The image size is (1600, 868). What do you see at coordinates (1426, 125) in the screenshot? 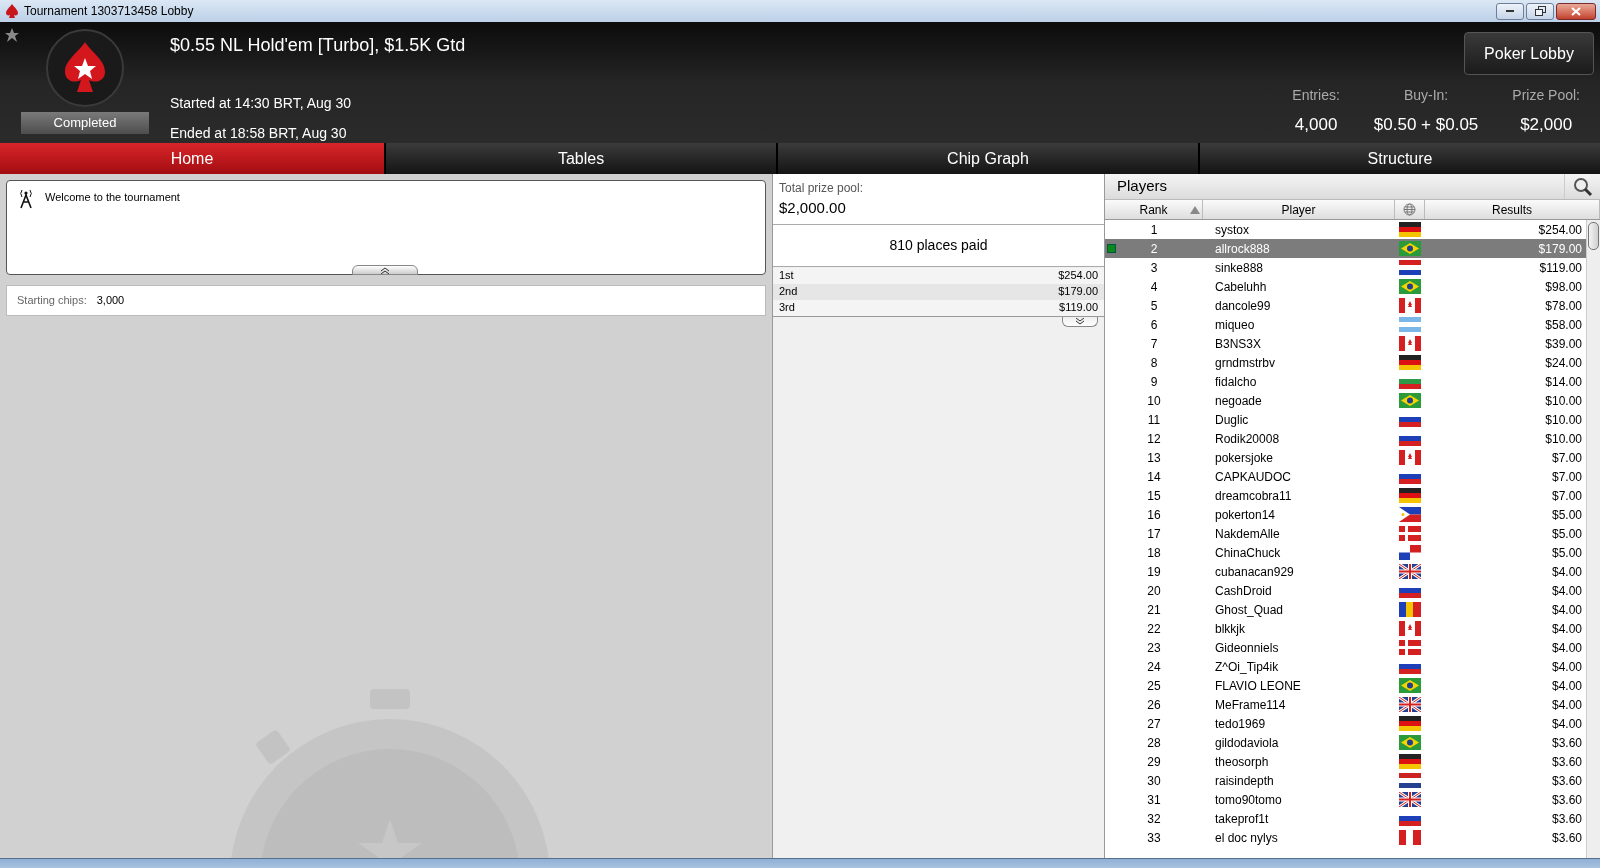
I see `stat-value: $0.50 + $0.05` at bounding box center [1426, 125].